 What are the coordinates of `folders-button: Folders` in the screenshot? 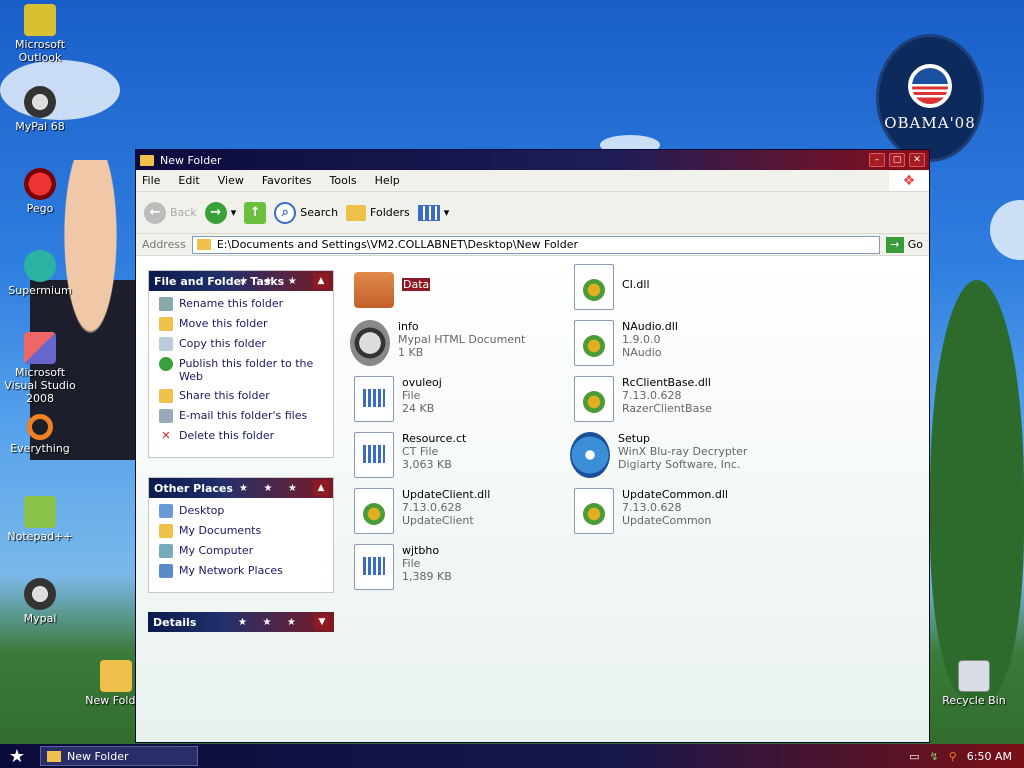 It's located at (378, 212).